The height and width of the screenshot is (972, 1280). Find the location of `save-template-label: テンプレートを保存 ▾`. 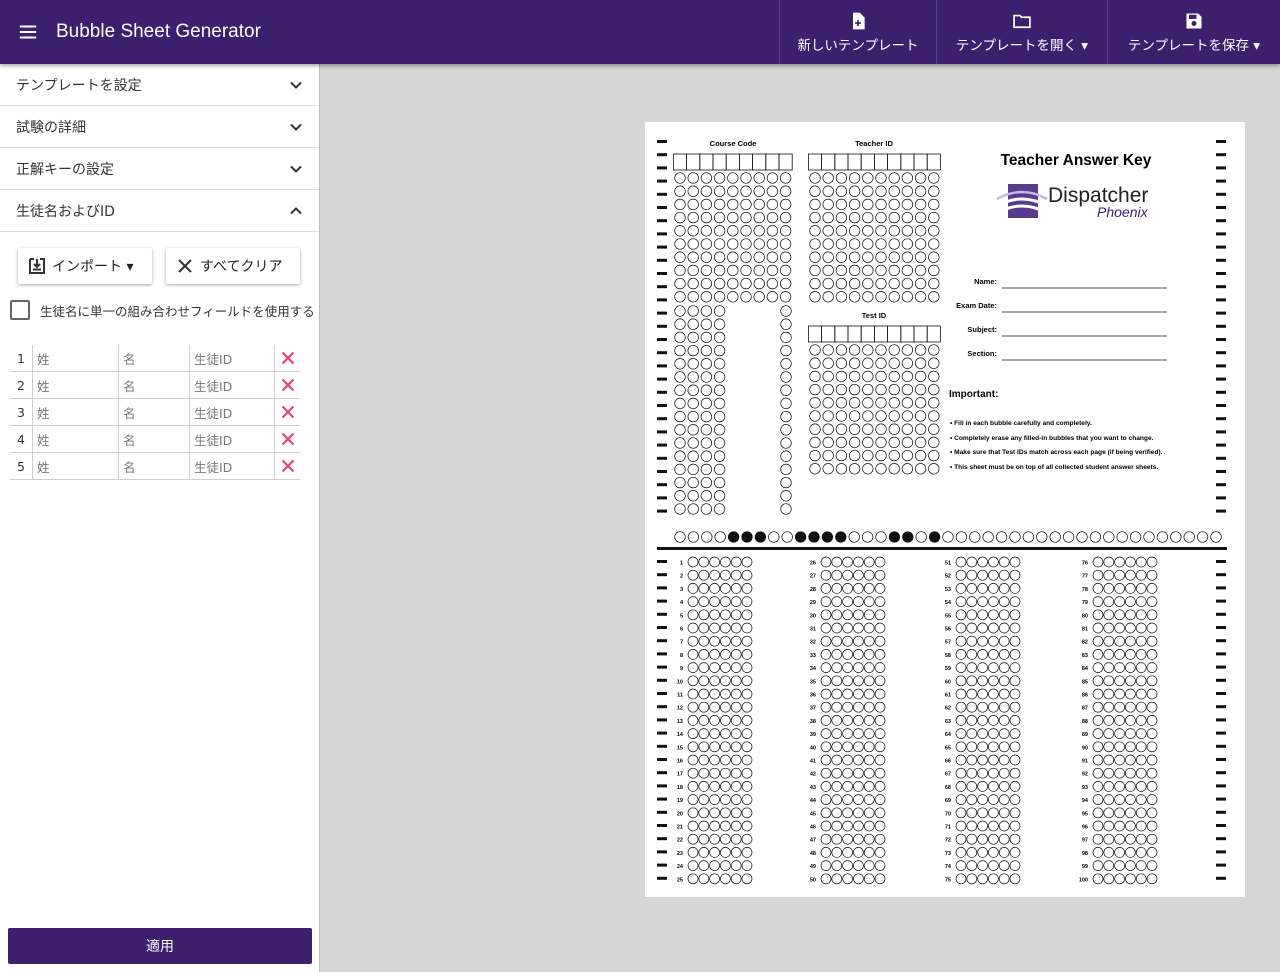

save-template-label: テンプレートを保存 ▾ is located at coordinates (1194, 45).